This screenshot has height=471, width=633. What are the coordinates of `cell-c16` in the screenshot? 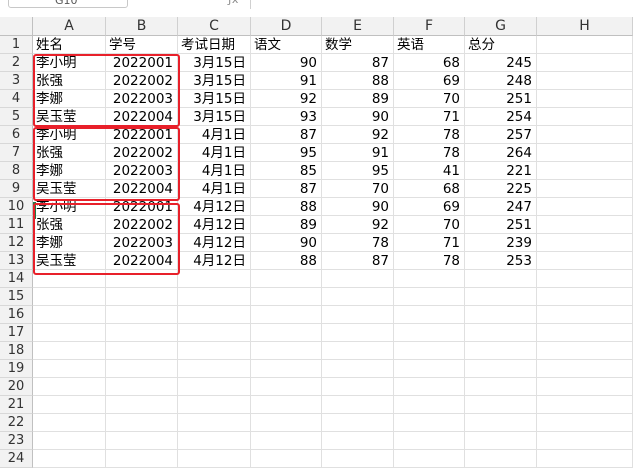 It's located at (214, 315).